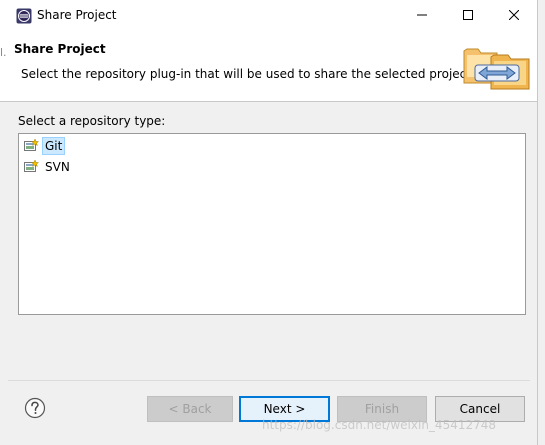 Image resolution: width=545 pixels, height=445 pixels. What do you see at coordinates (32, 167) in the screenshot?
I see `svn-plugin-icon` at bounding box center [32, 167].